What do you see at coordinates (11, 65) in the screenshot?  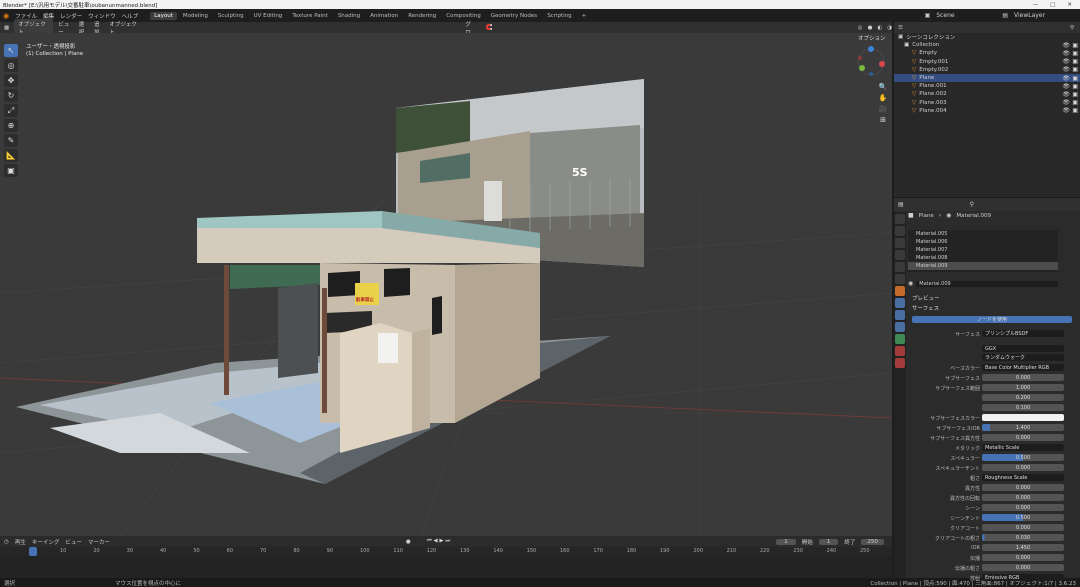 I see `cursor-tool-icon: ◎` at bounding box center [11, 65].